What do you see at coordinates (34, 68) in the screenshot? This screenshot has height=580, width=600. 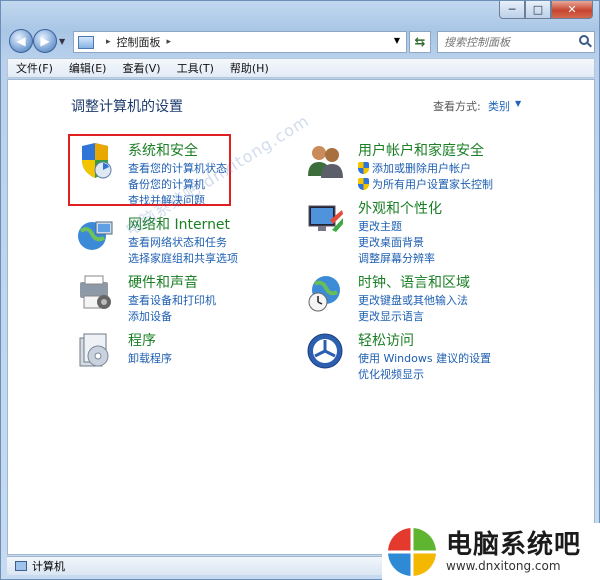 I see `menu-file: 文件(F)` at bounding box center [34, 68].